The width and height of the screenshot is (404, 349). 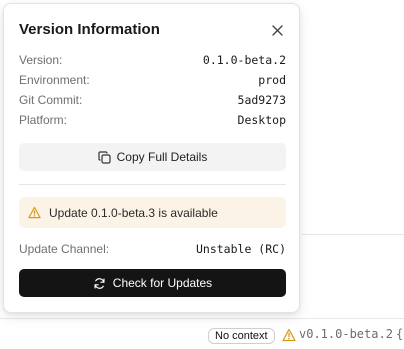 I want to click on status-version: v0.1.0-beta.2, so click(x=346, y=334).